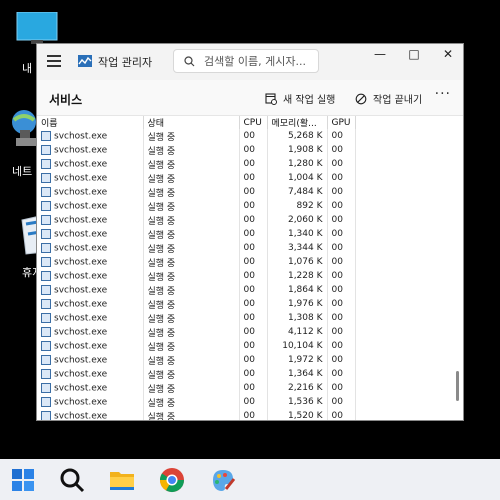 The image size is (500, 500). Describe the element at coordinates (196, 290) in the screenshot. I see `table-row: svchost.exe 실행 중 00 1,864 K 00` at that location.